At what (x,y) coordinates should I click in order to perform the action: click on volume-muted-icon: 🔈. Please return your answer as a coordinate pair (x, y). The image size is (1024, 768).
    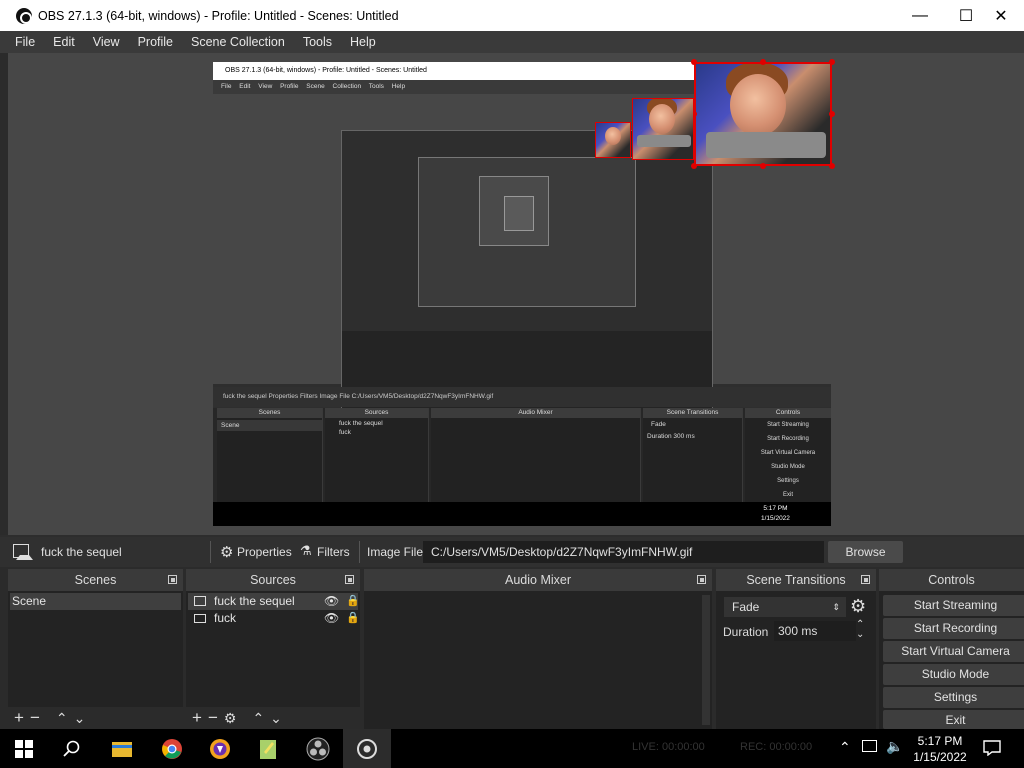
    Looking at the image, I should click on (894, 746).